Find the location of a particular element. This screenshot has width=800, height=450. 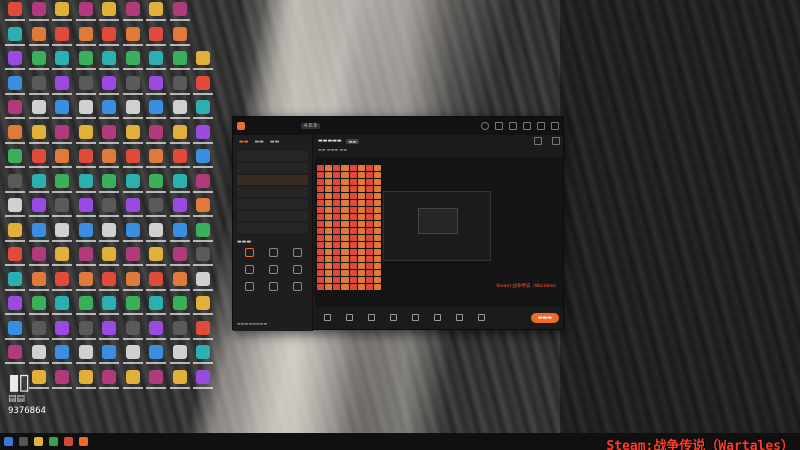

folder-icon is located at coordinates (38, 441).